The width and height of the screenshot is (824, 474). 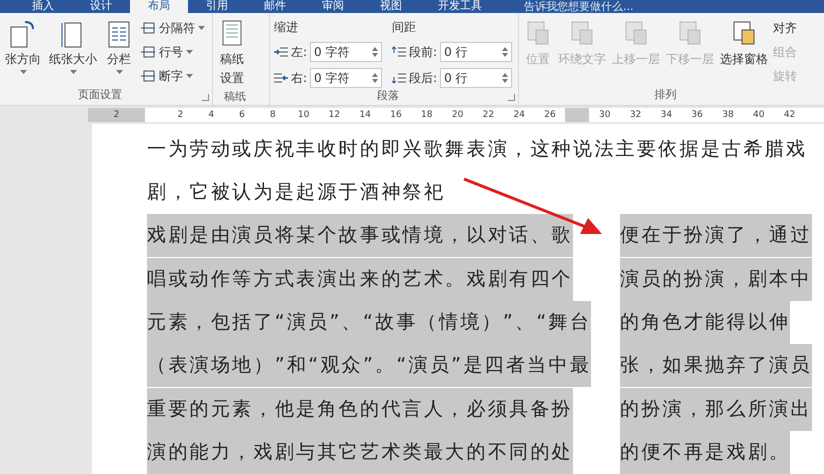 I want to click on ruler-number: 12, so click(x=335, y=115).